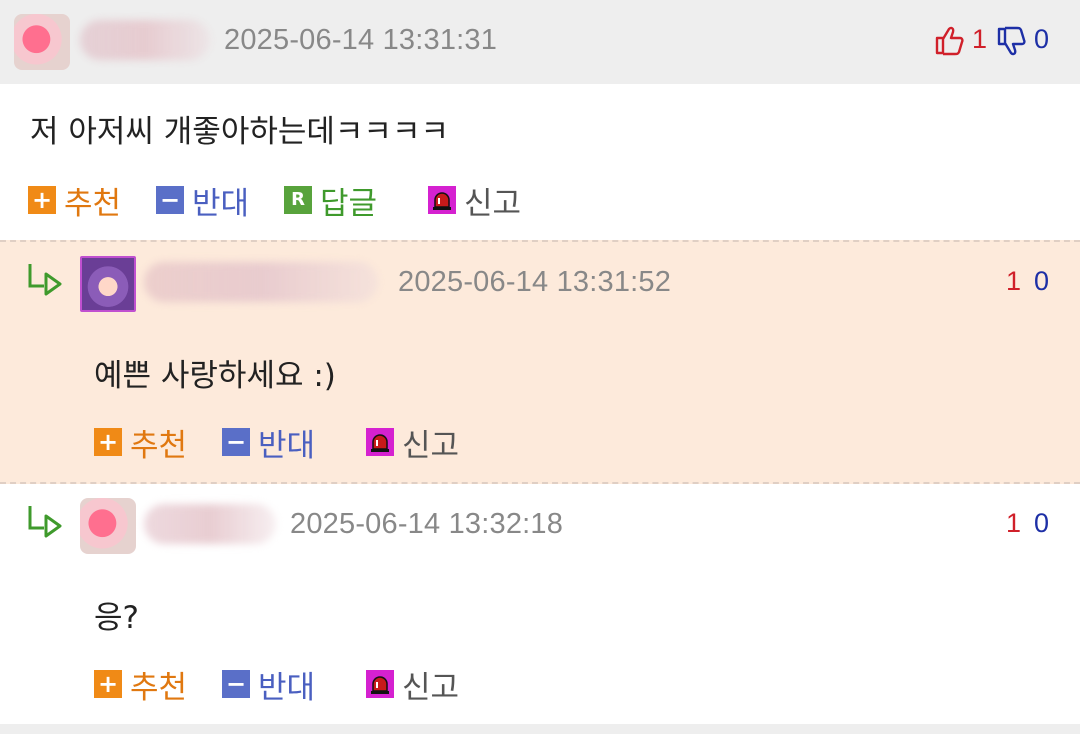 The image size is (1080, 734). I want to click on comment-text: 응?, so click(116, 618).